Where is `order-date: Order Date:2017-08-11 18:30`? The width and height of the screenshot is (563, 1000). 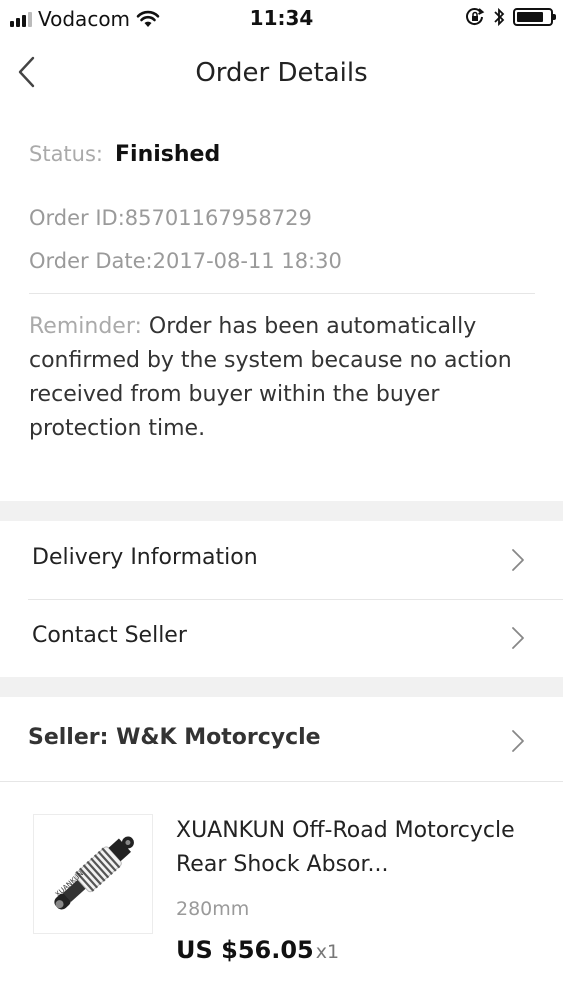
order-date: Order Date:2017-08-11 18:30 is located at coordinates (185, 261).